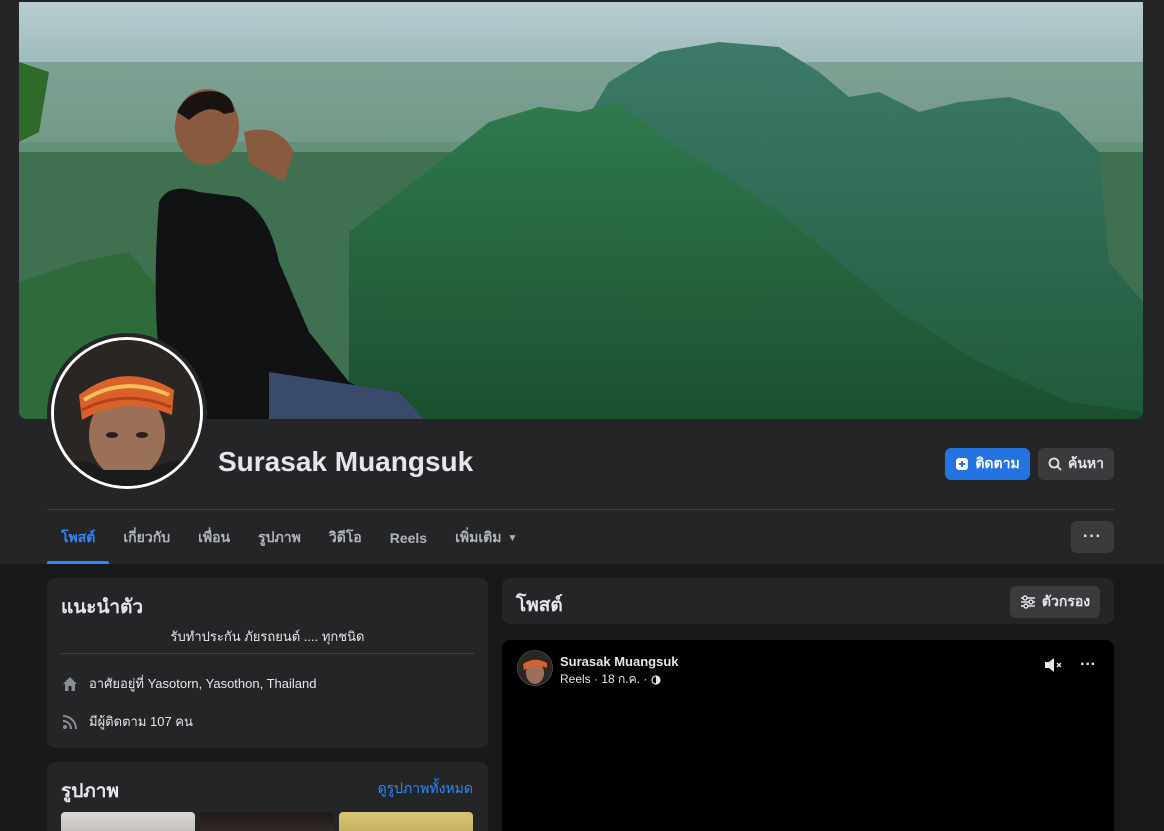  I want to click on tab-videos: วิดีโอ, so click(345, 538).